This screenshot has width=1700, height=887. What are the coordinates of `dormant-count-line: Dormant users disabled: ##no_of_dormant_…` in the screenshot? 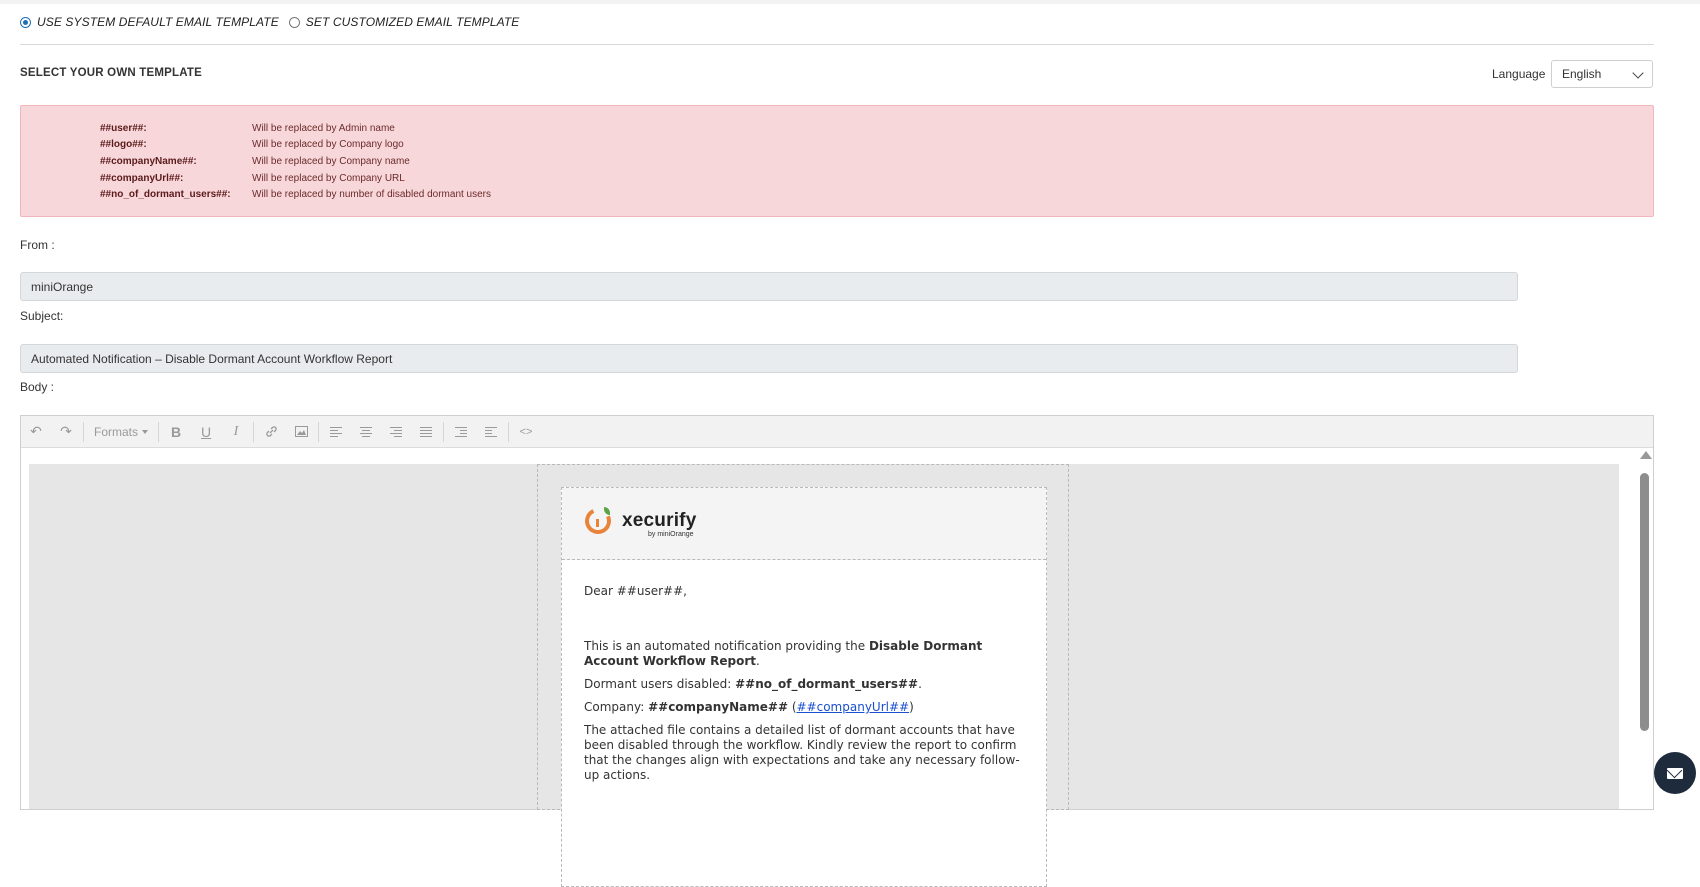 It's located at (753, 684).